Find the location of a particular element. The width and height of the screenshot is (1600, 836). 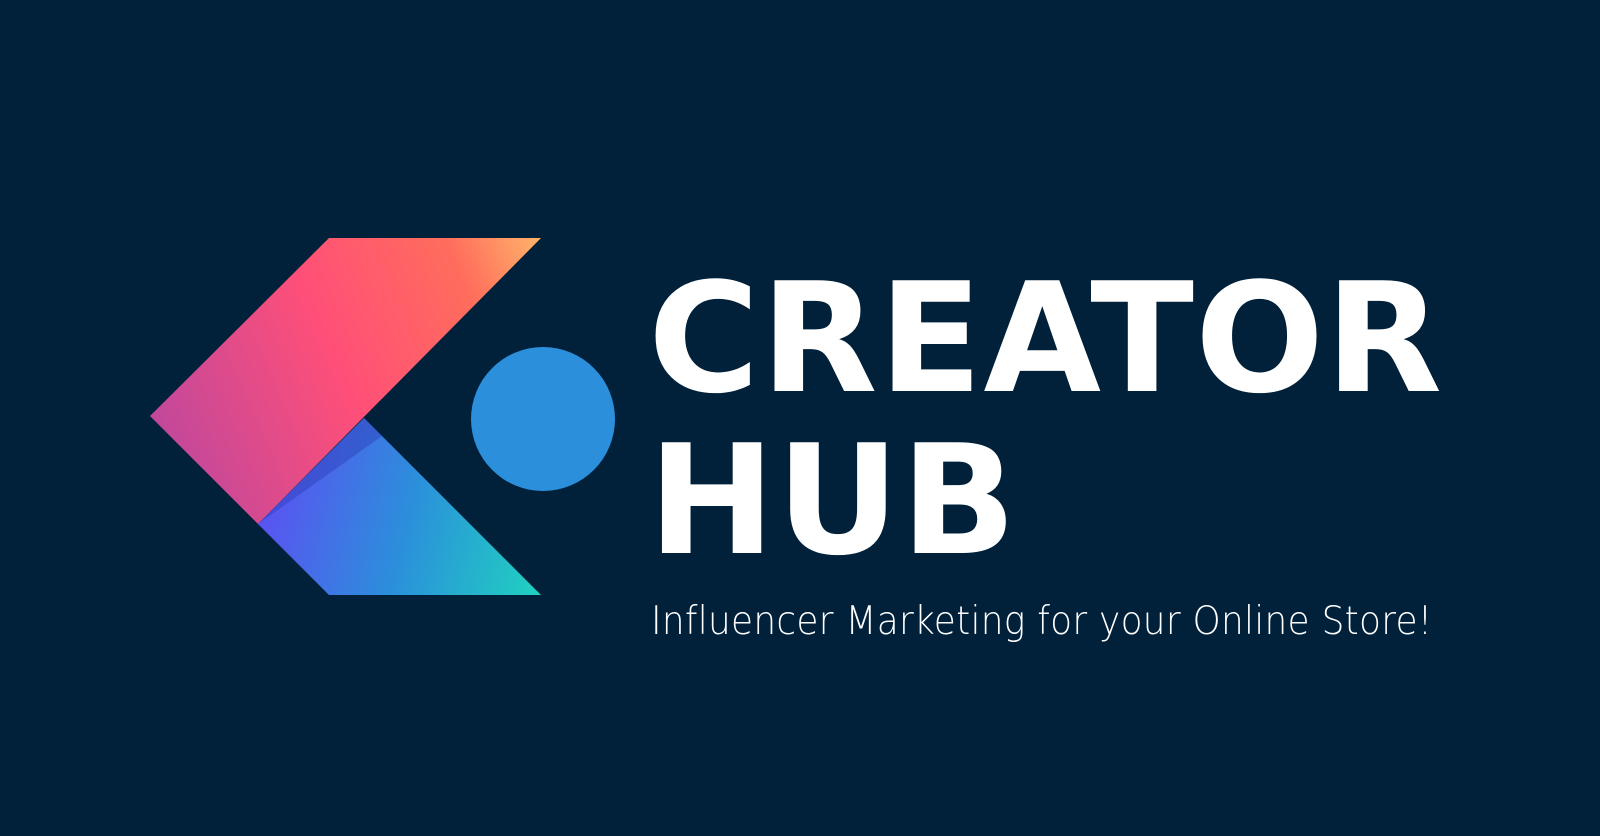

logo-dot is located at coordinates (543, 419).